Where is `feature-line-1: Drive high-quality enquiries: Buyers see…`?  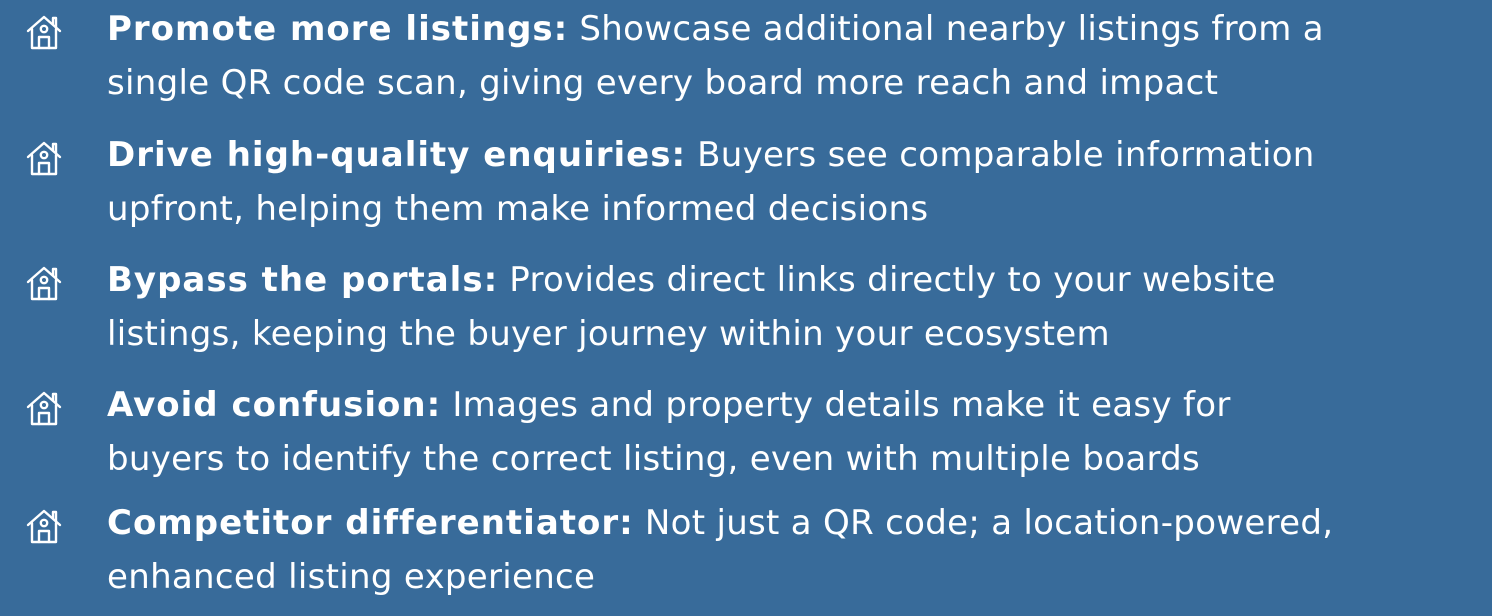
feature-line-1: Drive high-quality enquiries: Buyers see… is located at coordinates (794, 155).